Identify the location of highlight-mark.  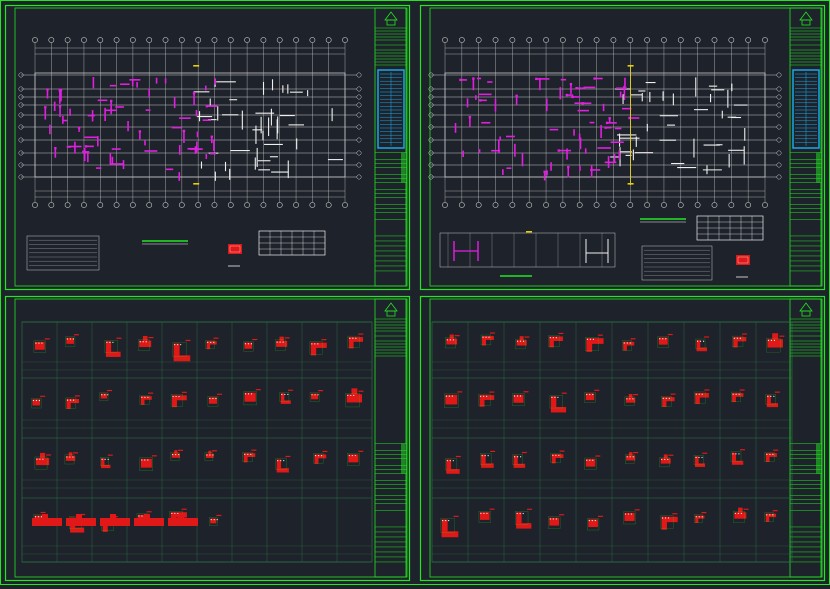
(529, 232).